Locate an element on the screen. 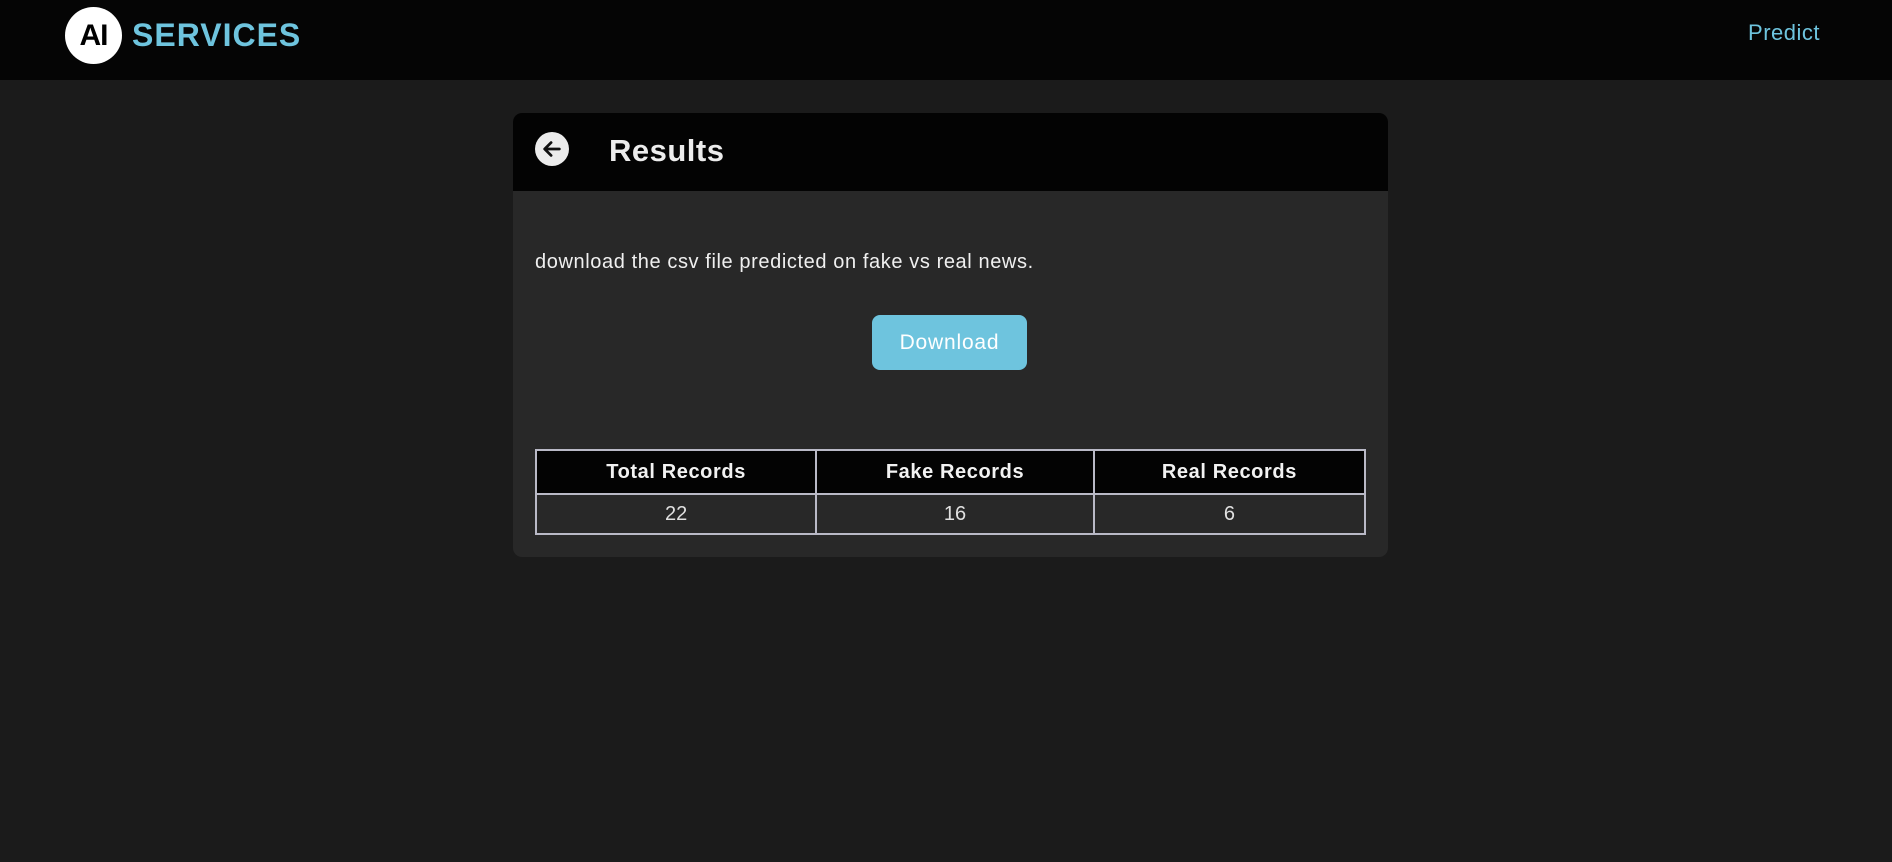 This screenshot has height=862, width=1892. table-header-row: Total Records Fake Records Real Records is located at coordinates (950, 472).